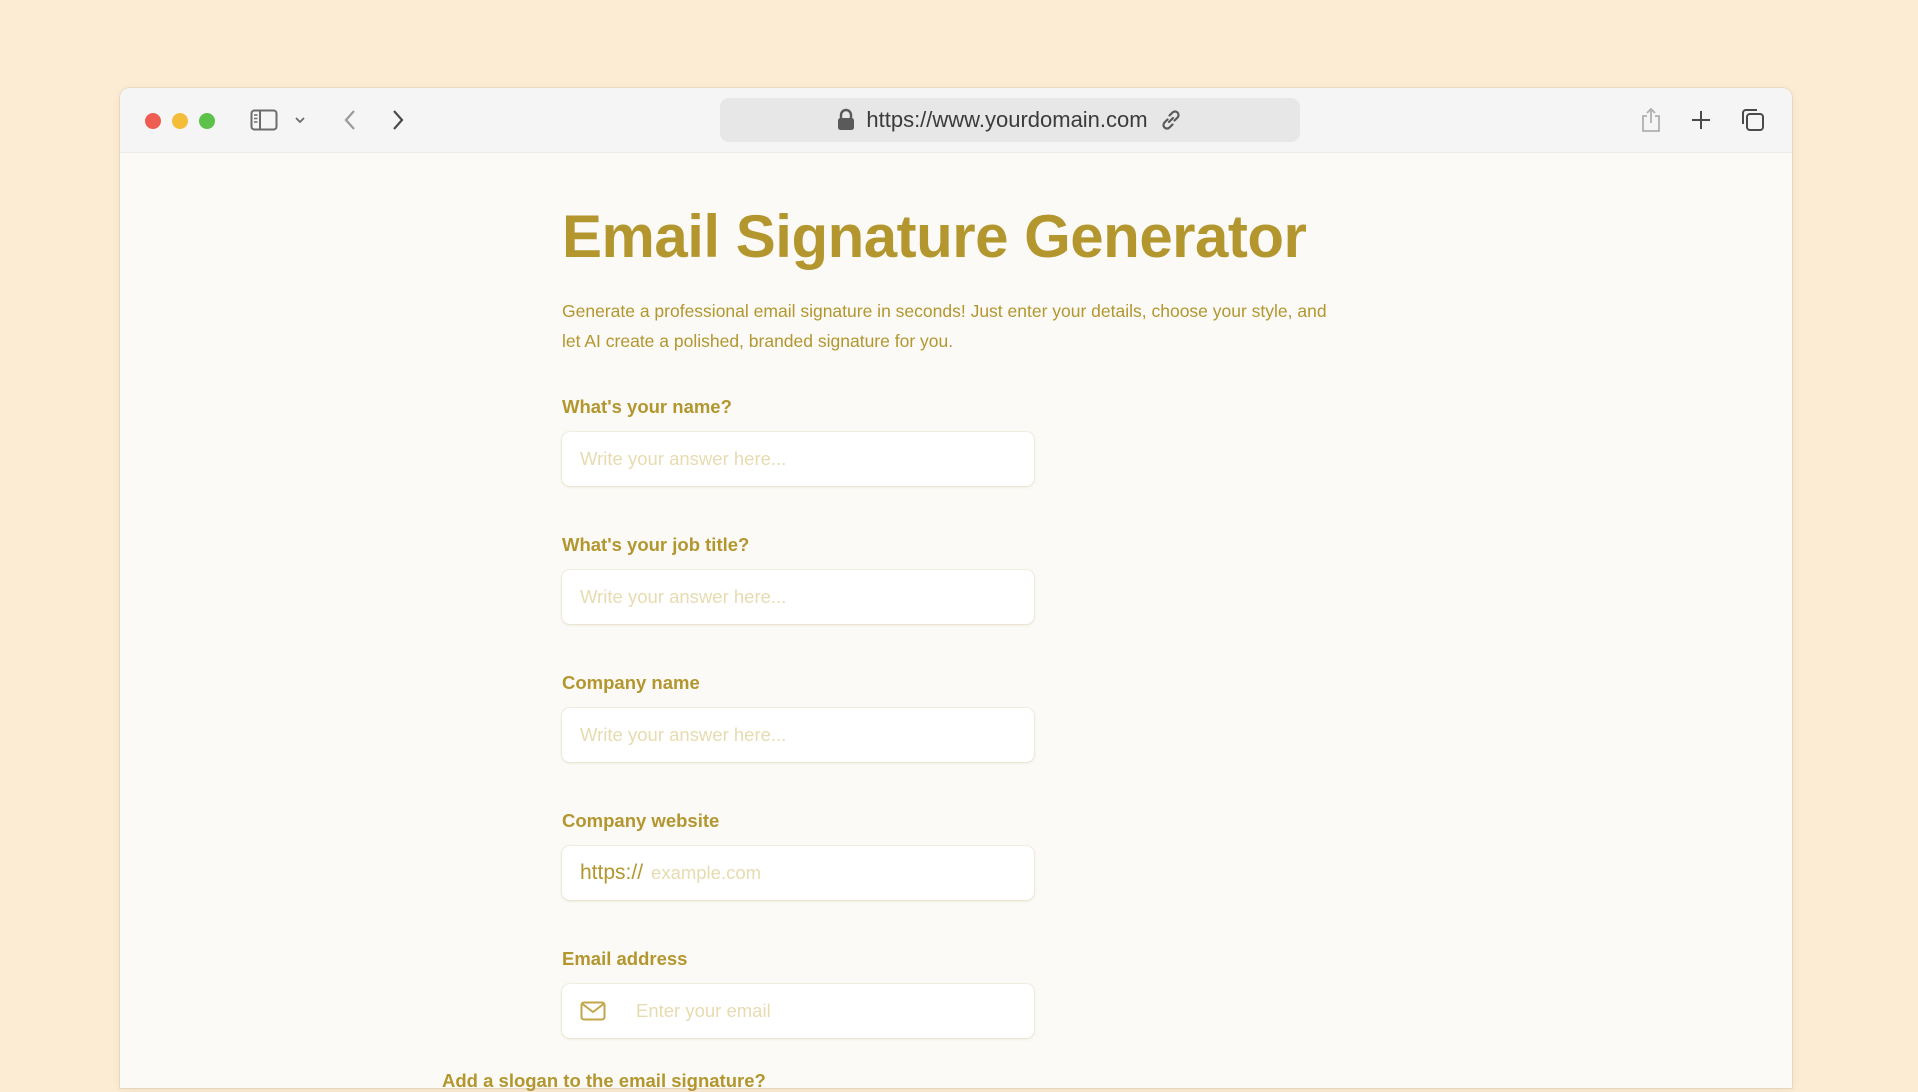 The image size is (1918, 1092). I want to click on email-placeholder: Enter your email, so click(703, 1010).